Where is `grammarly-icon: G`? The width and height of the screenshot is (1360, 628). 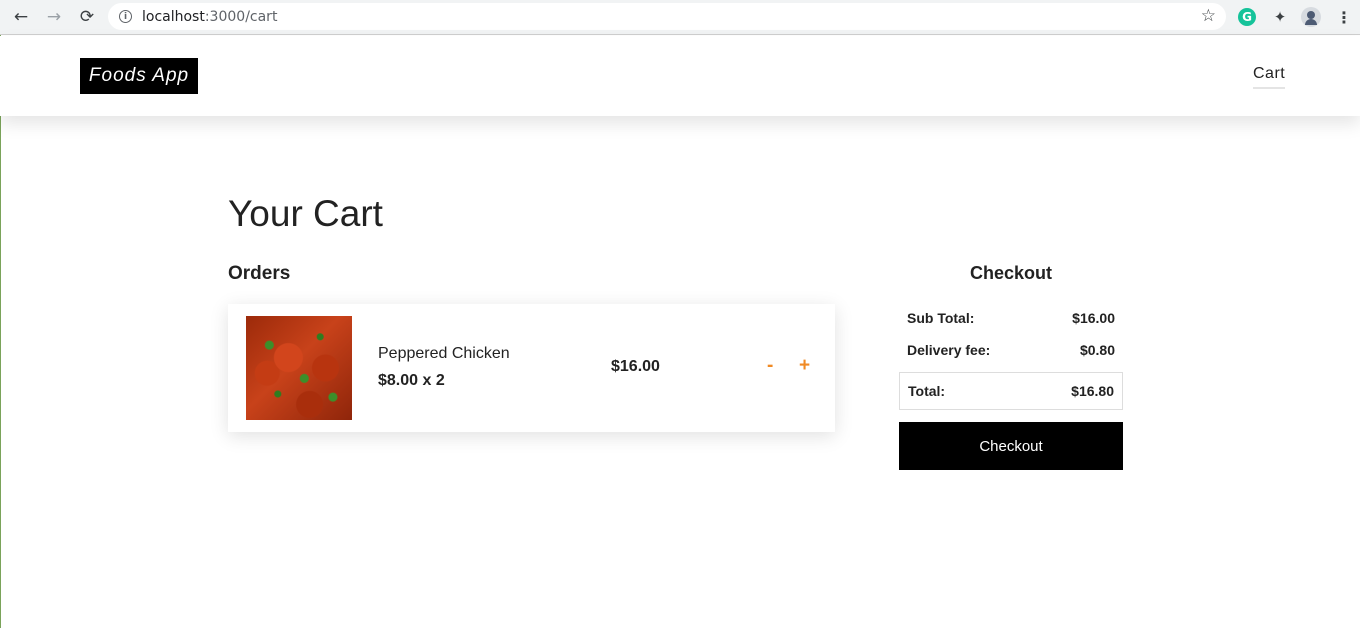 grammarly-icon: G is located at coordinates (1247, 17).